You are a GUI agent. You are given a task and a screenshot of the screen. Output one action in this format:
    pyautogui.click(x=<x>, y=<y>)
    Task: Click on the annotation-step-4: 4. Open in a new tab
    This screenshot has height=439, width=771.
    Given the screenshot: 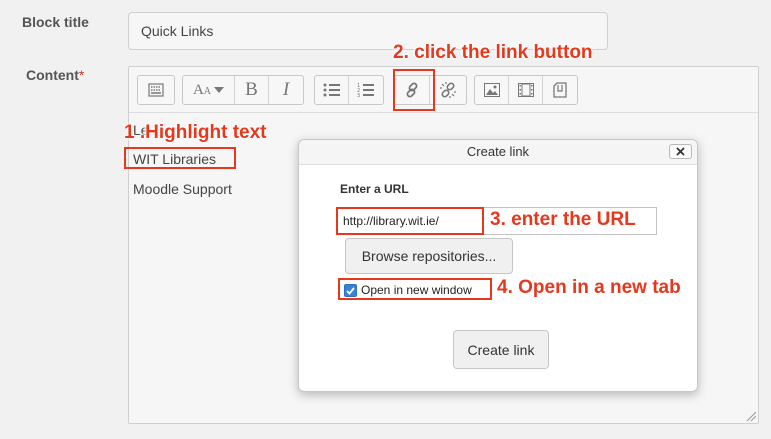 What is the action you would take?
    pyautogui.click(x=589, y=287)
    